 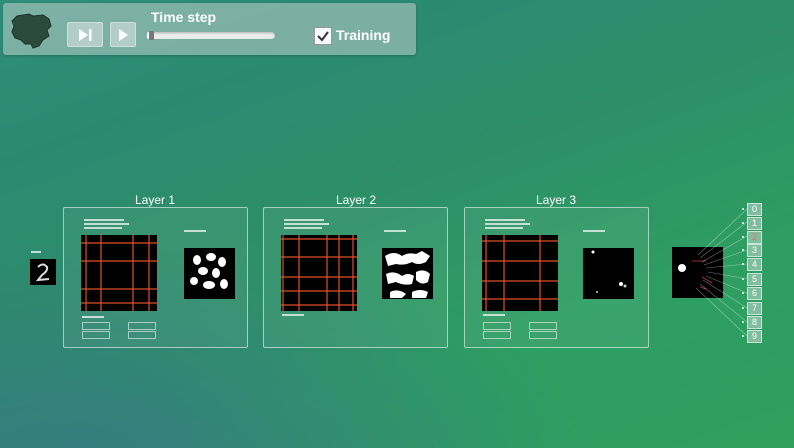 What do you see at coordinates (754, 293) in the screenshot?
I see `output-digit-6: 6` at bounding box center [754, 293].